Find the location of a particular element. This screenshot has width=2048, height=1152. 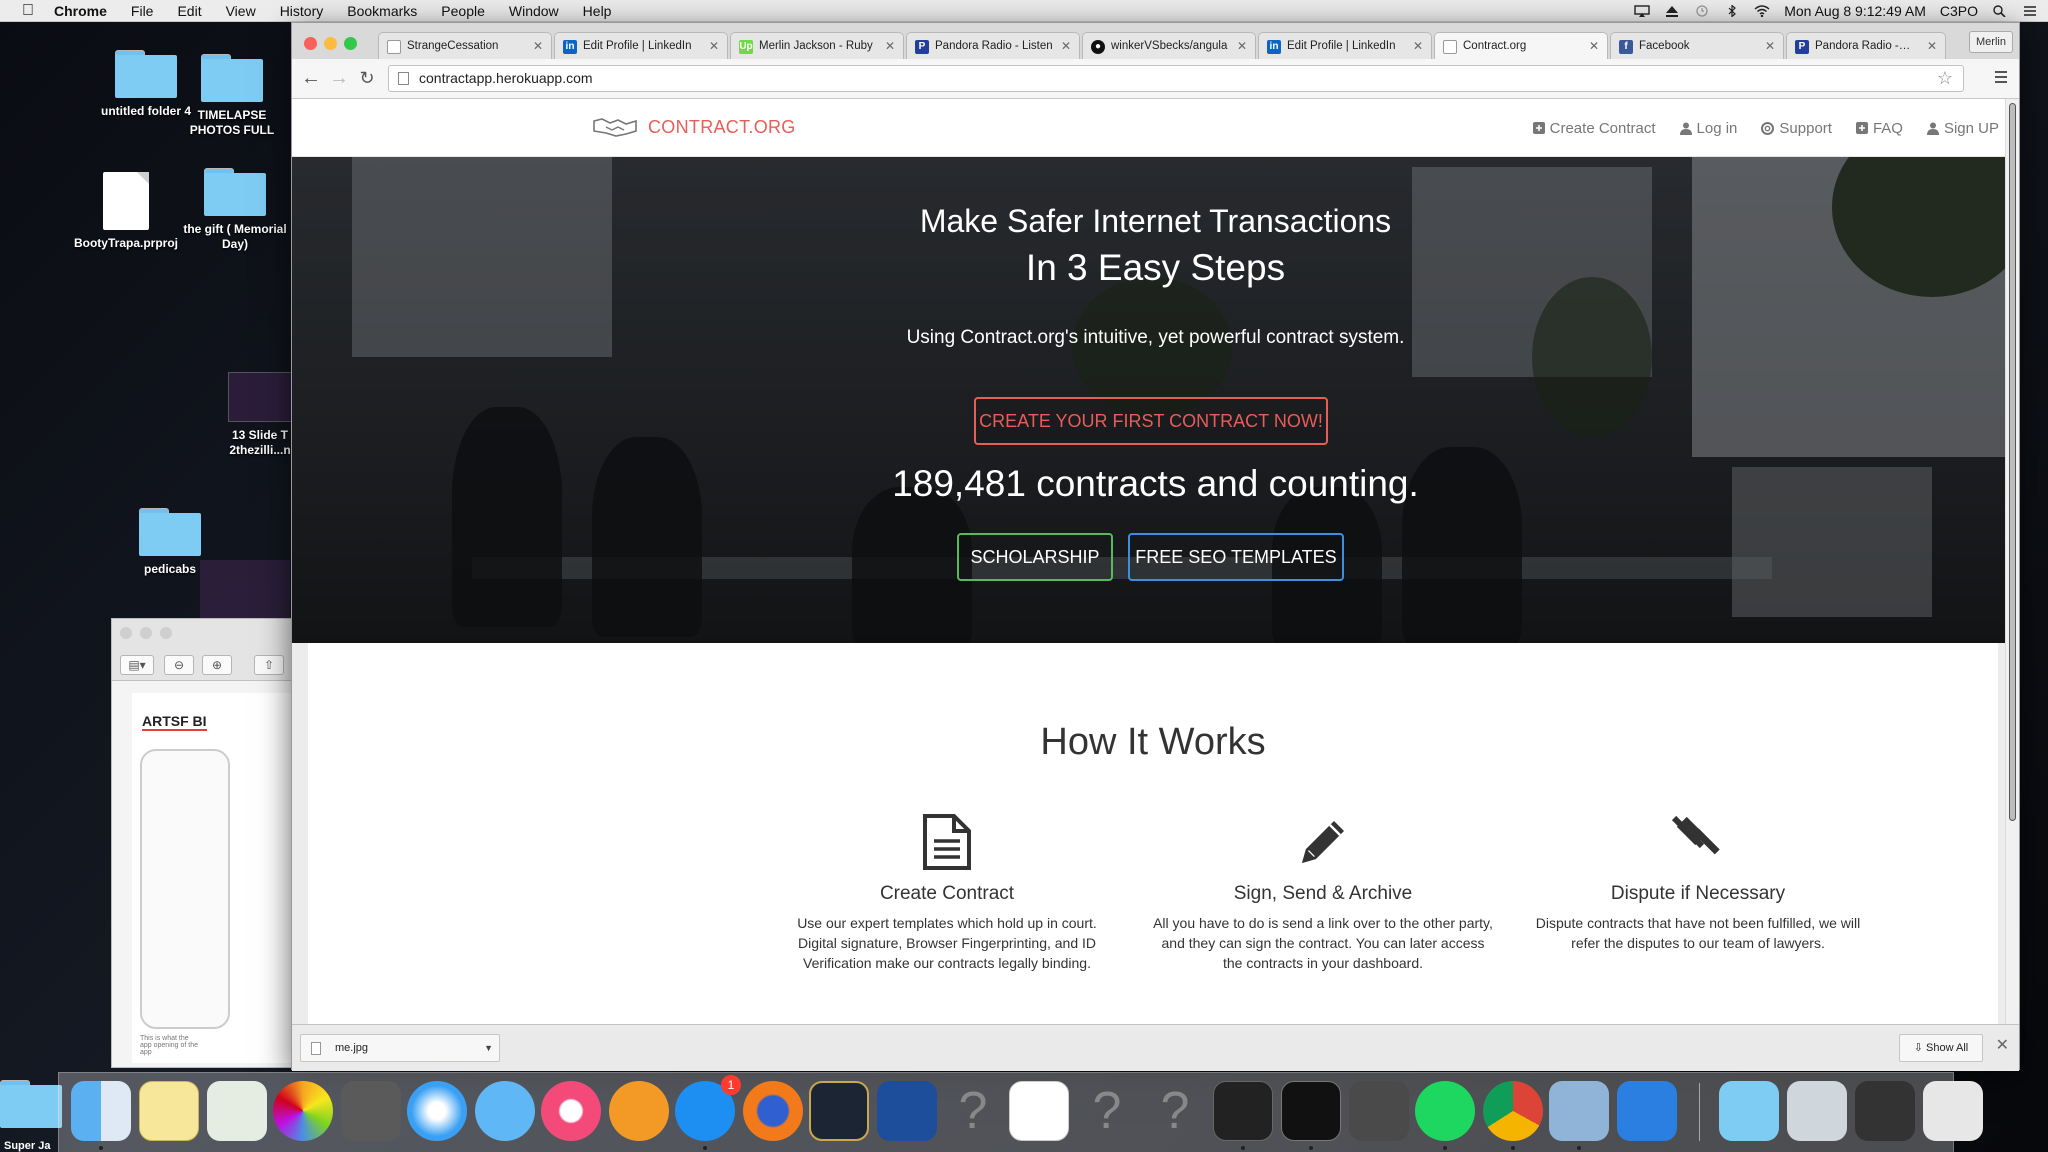

photos-icon is located at coordinates (303, 1111).